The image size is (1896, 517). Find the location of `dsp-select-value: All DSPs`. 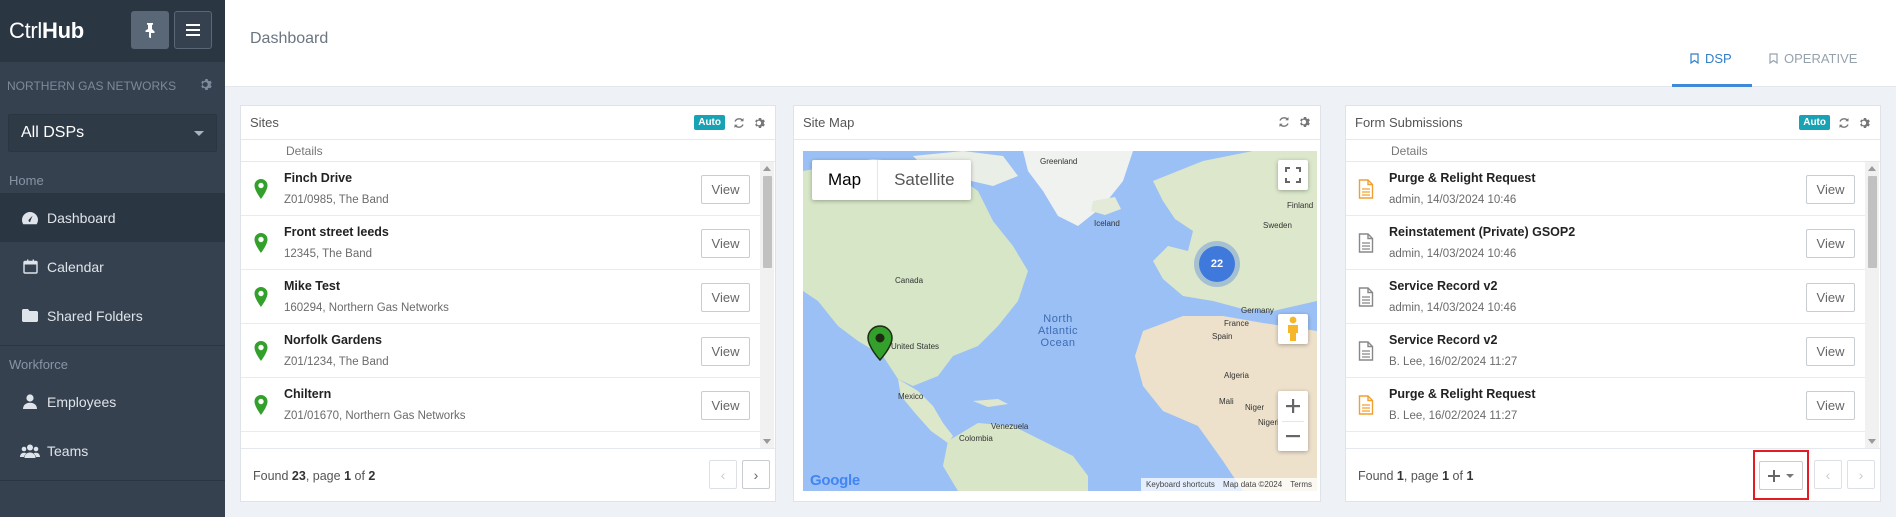

dsp-select-value: All DSPs is located at coordinates (53, 132).